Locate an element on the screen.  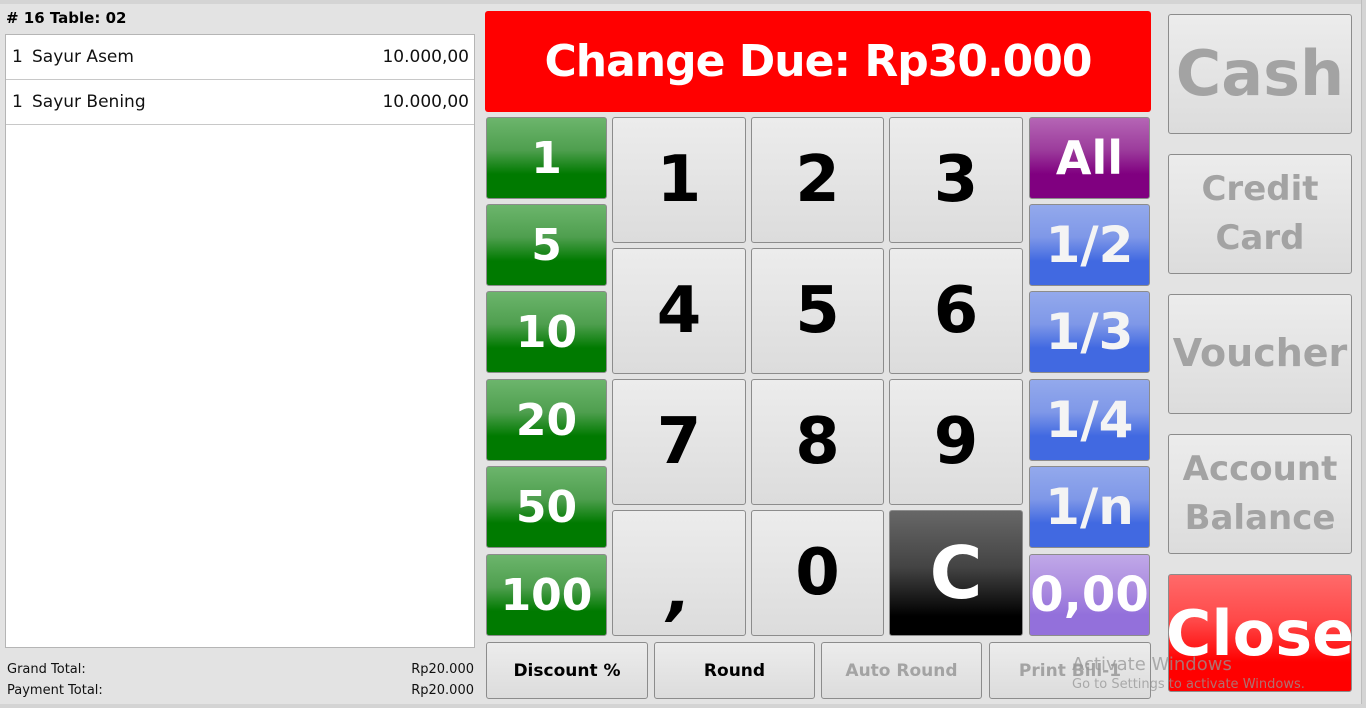
account-balance-payment-button: Account Balance is located at coordinates (1260, 494).